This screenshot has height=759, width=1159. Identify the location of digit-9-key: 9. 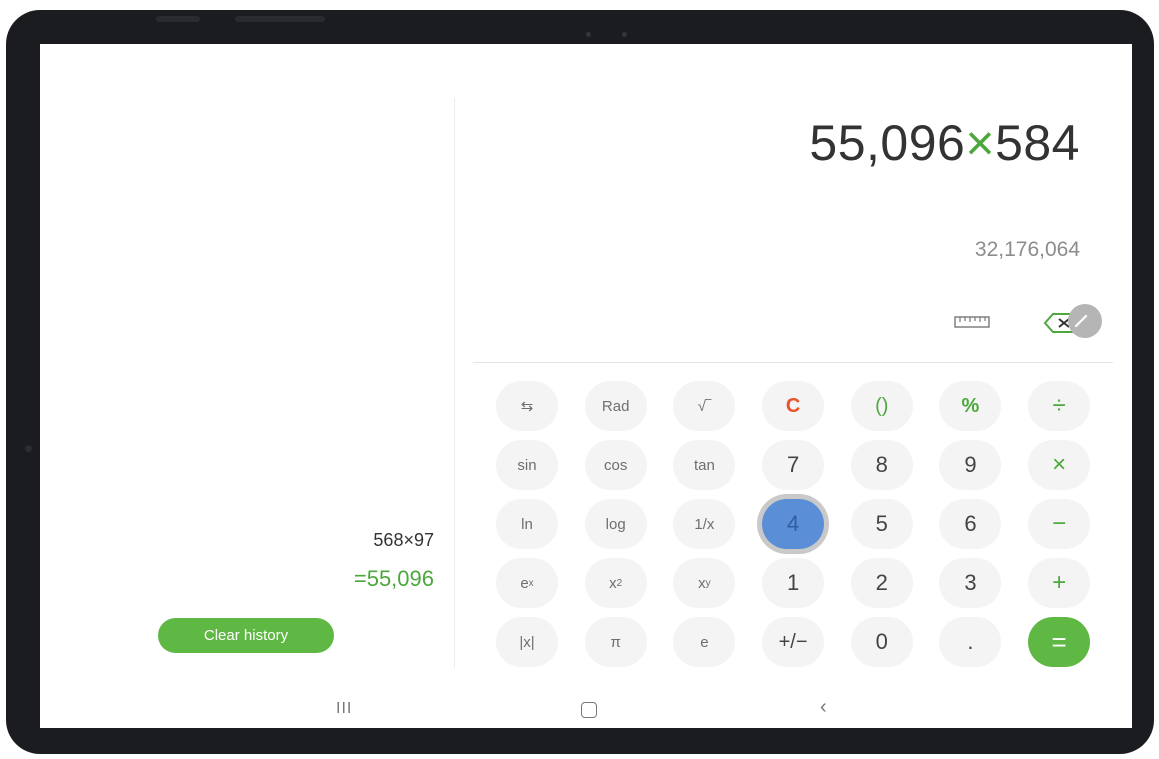
(970, 465).